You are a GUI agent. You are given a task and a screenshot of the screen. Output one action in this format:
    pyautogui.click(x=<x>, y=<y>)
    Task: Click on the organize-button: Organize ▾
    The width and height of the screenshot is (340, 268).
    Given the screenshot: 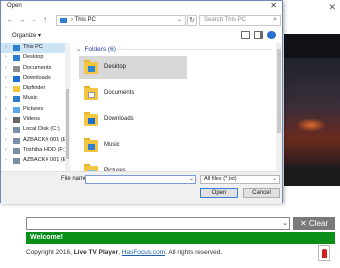 What is the action you would take?
    pyautogui.click(x=26, y=35)
    